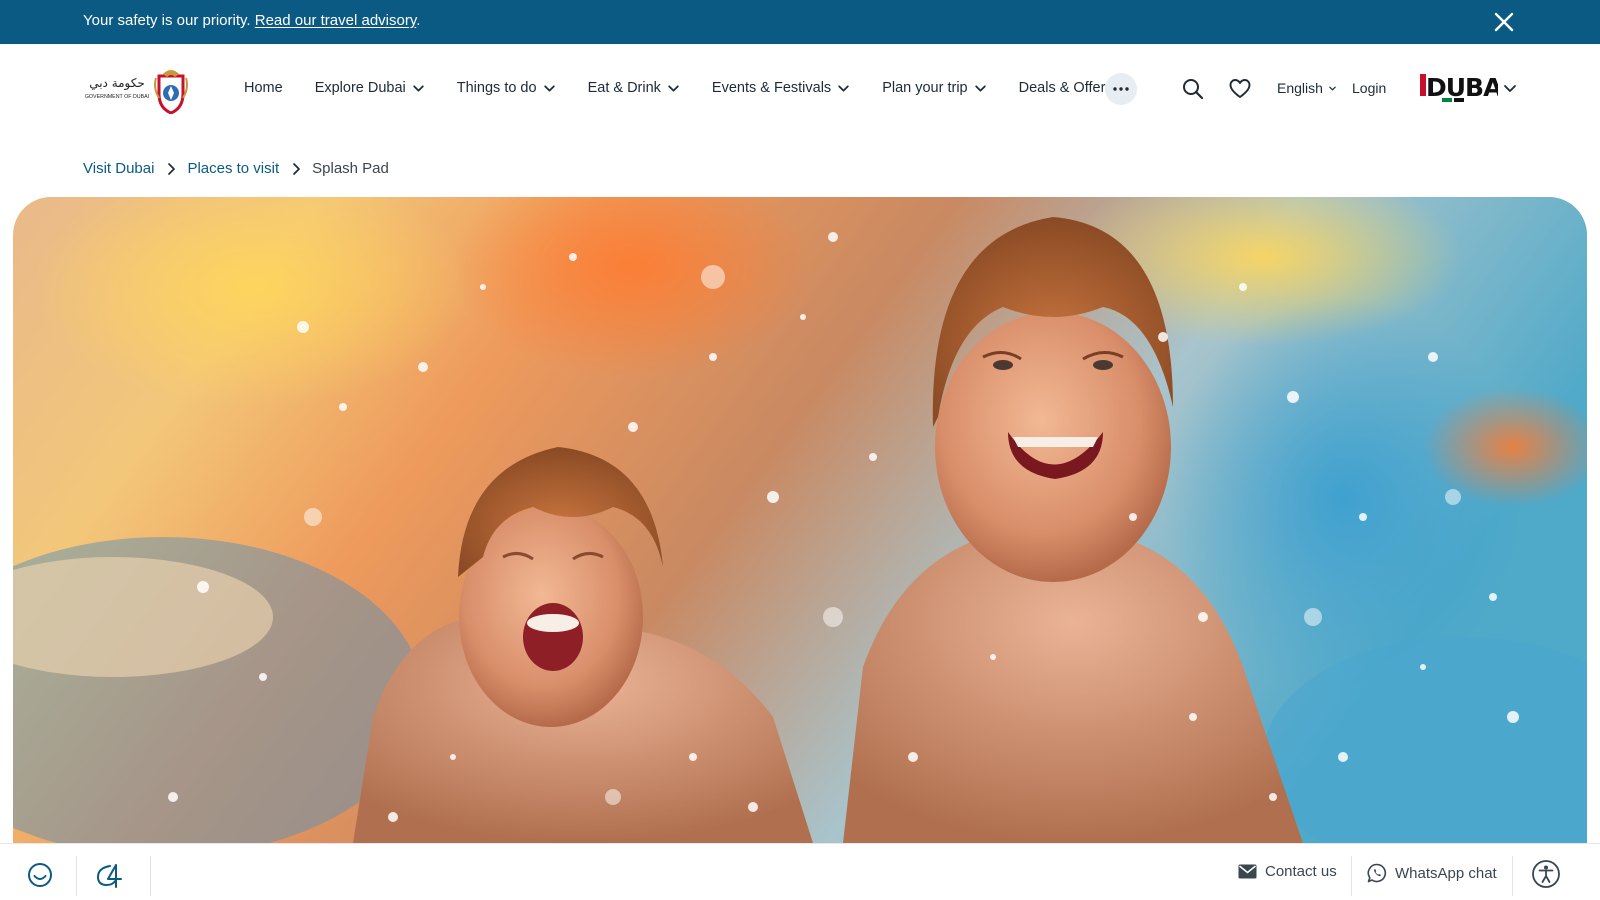 The image size is (1600, 900). I want to click on more-dots-icon, so click(1121, 89).